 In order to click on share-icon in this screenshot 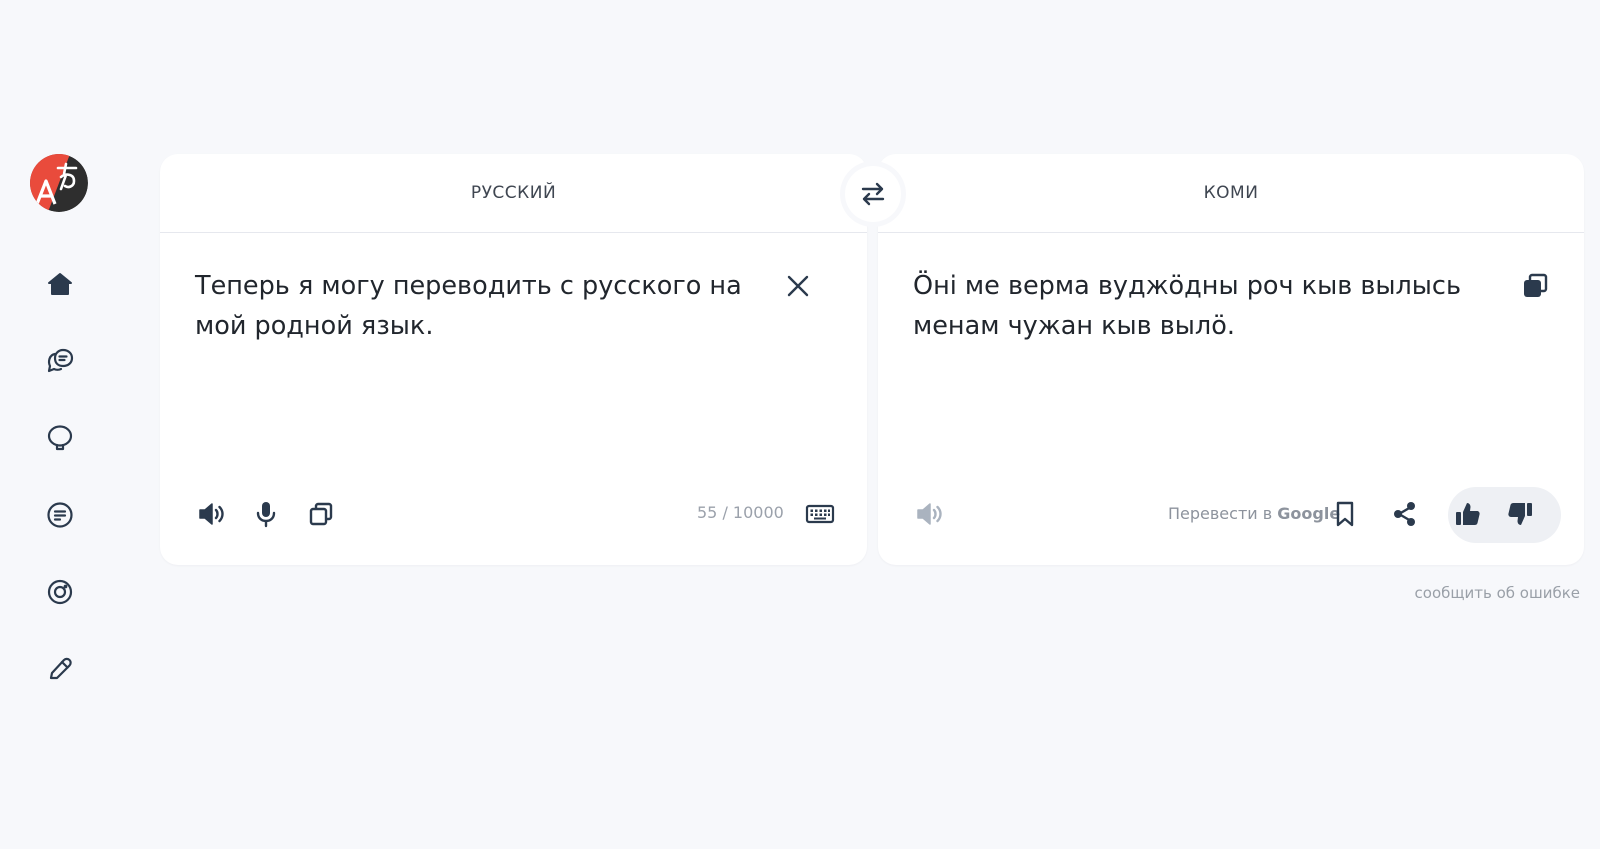, I will do `click(1404, 514)`.